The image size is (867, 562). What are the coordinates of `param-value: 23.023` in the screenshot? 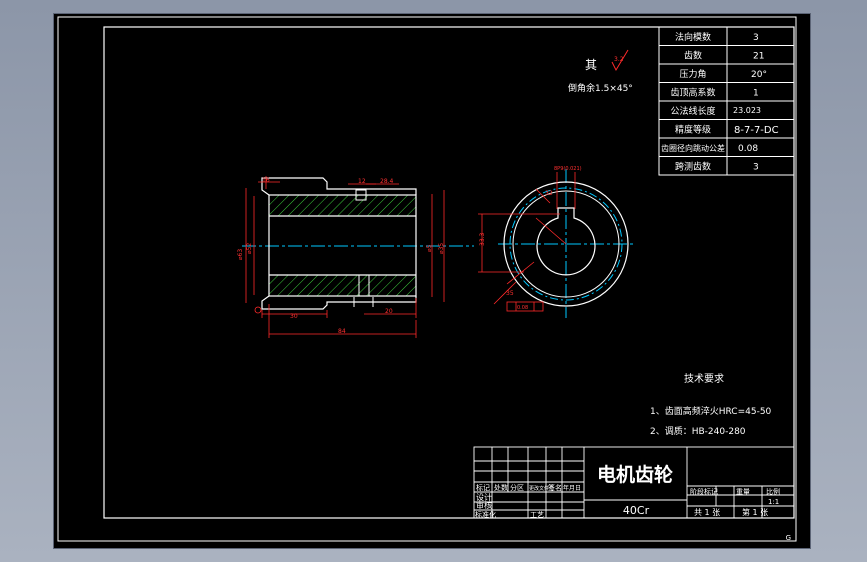 It's located at (747, 110).